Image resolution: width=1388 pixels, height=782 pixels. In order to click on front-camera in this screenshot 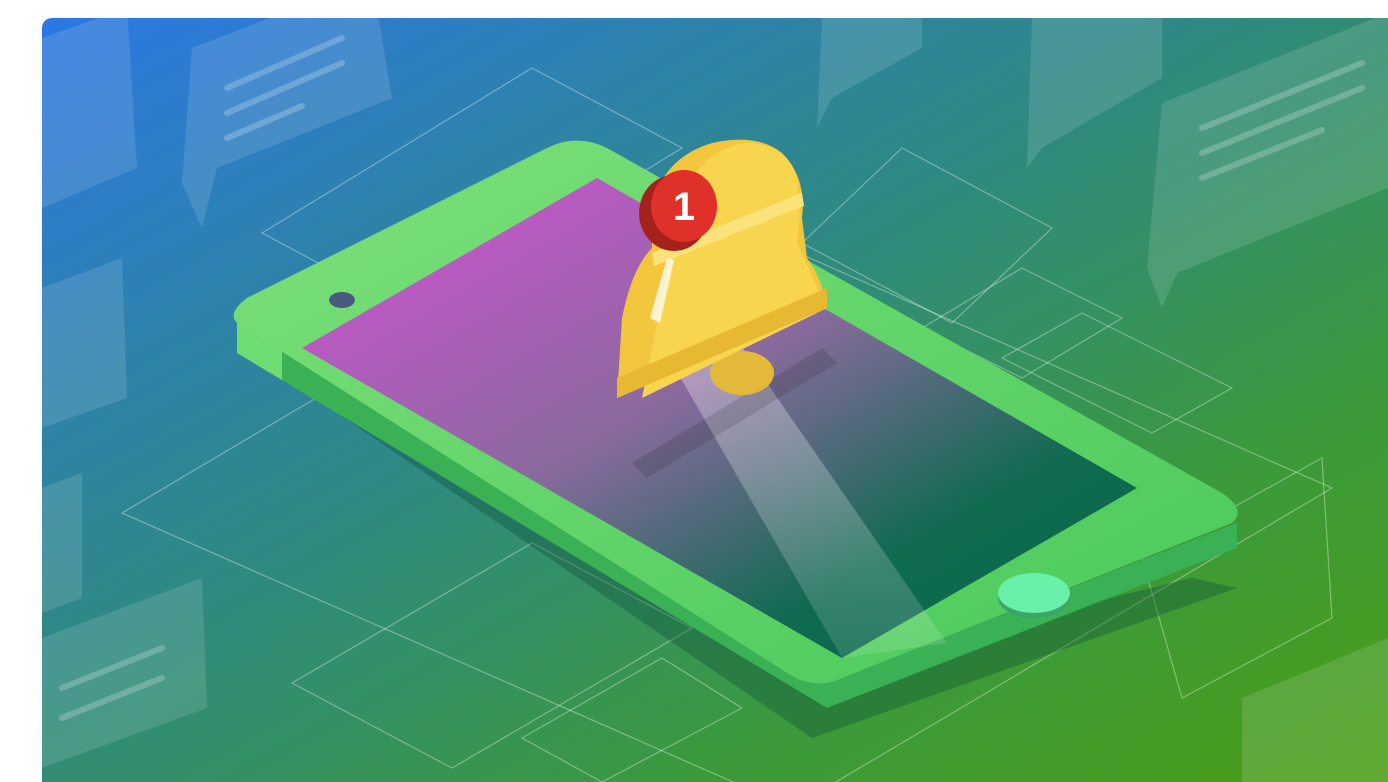, I will do `click(342, 300)`.